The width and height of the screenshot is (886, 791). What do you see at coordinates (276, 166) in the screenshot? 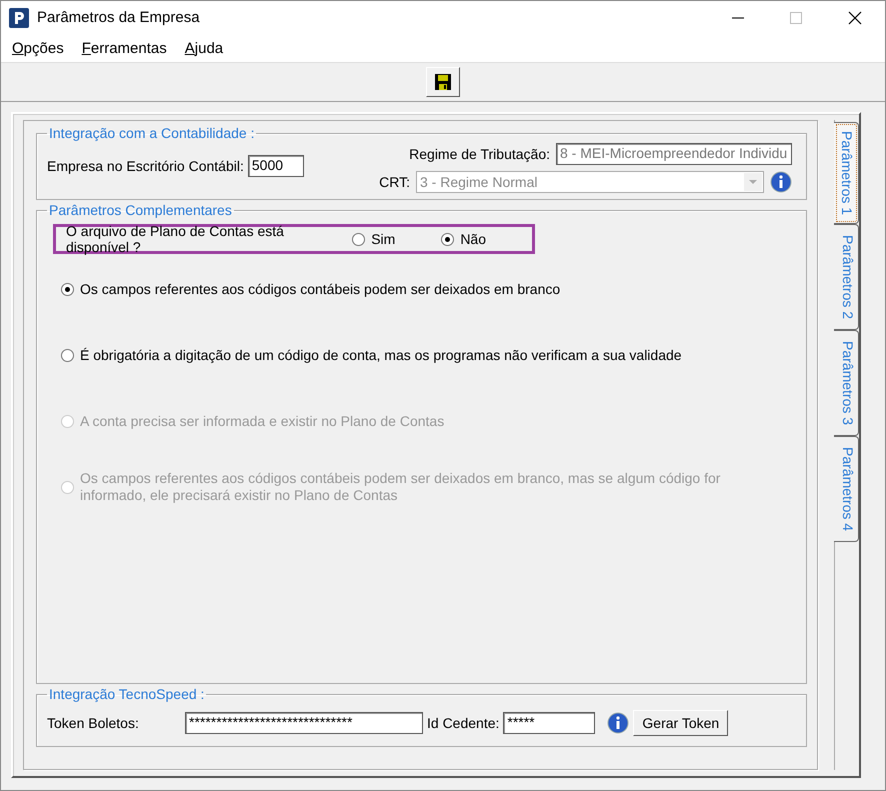
I see `input-field: 5000` at bounding box center [276, 166].